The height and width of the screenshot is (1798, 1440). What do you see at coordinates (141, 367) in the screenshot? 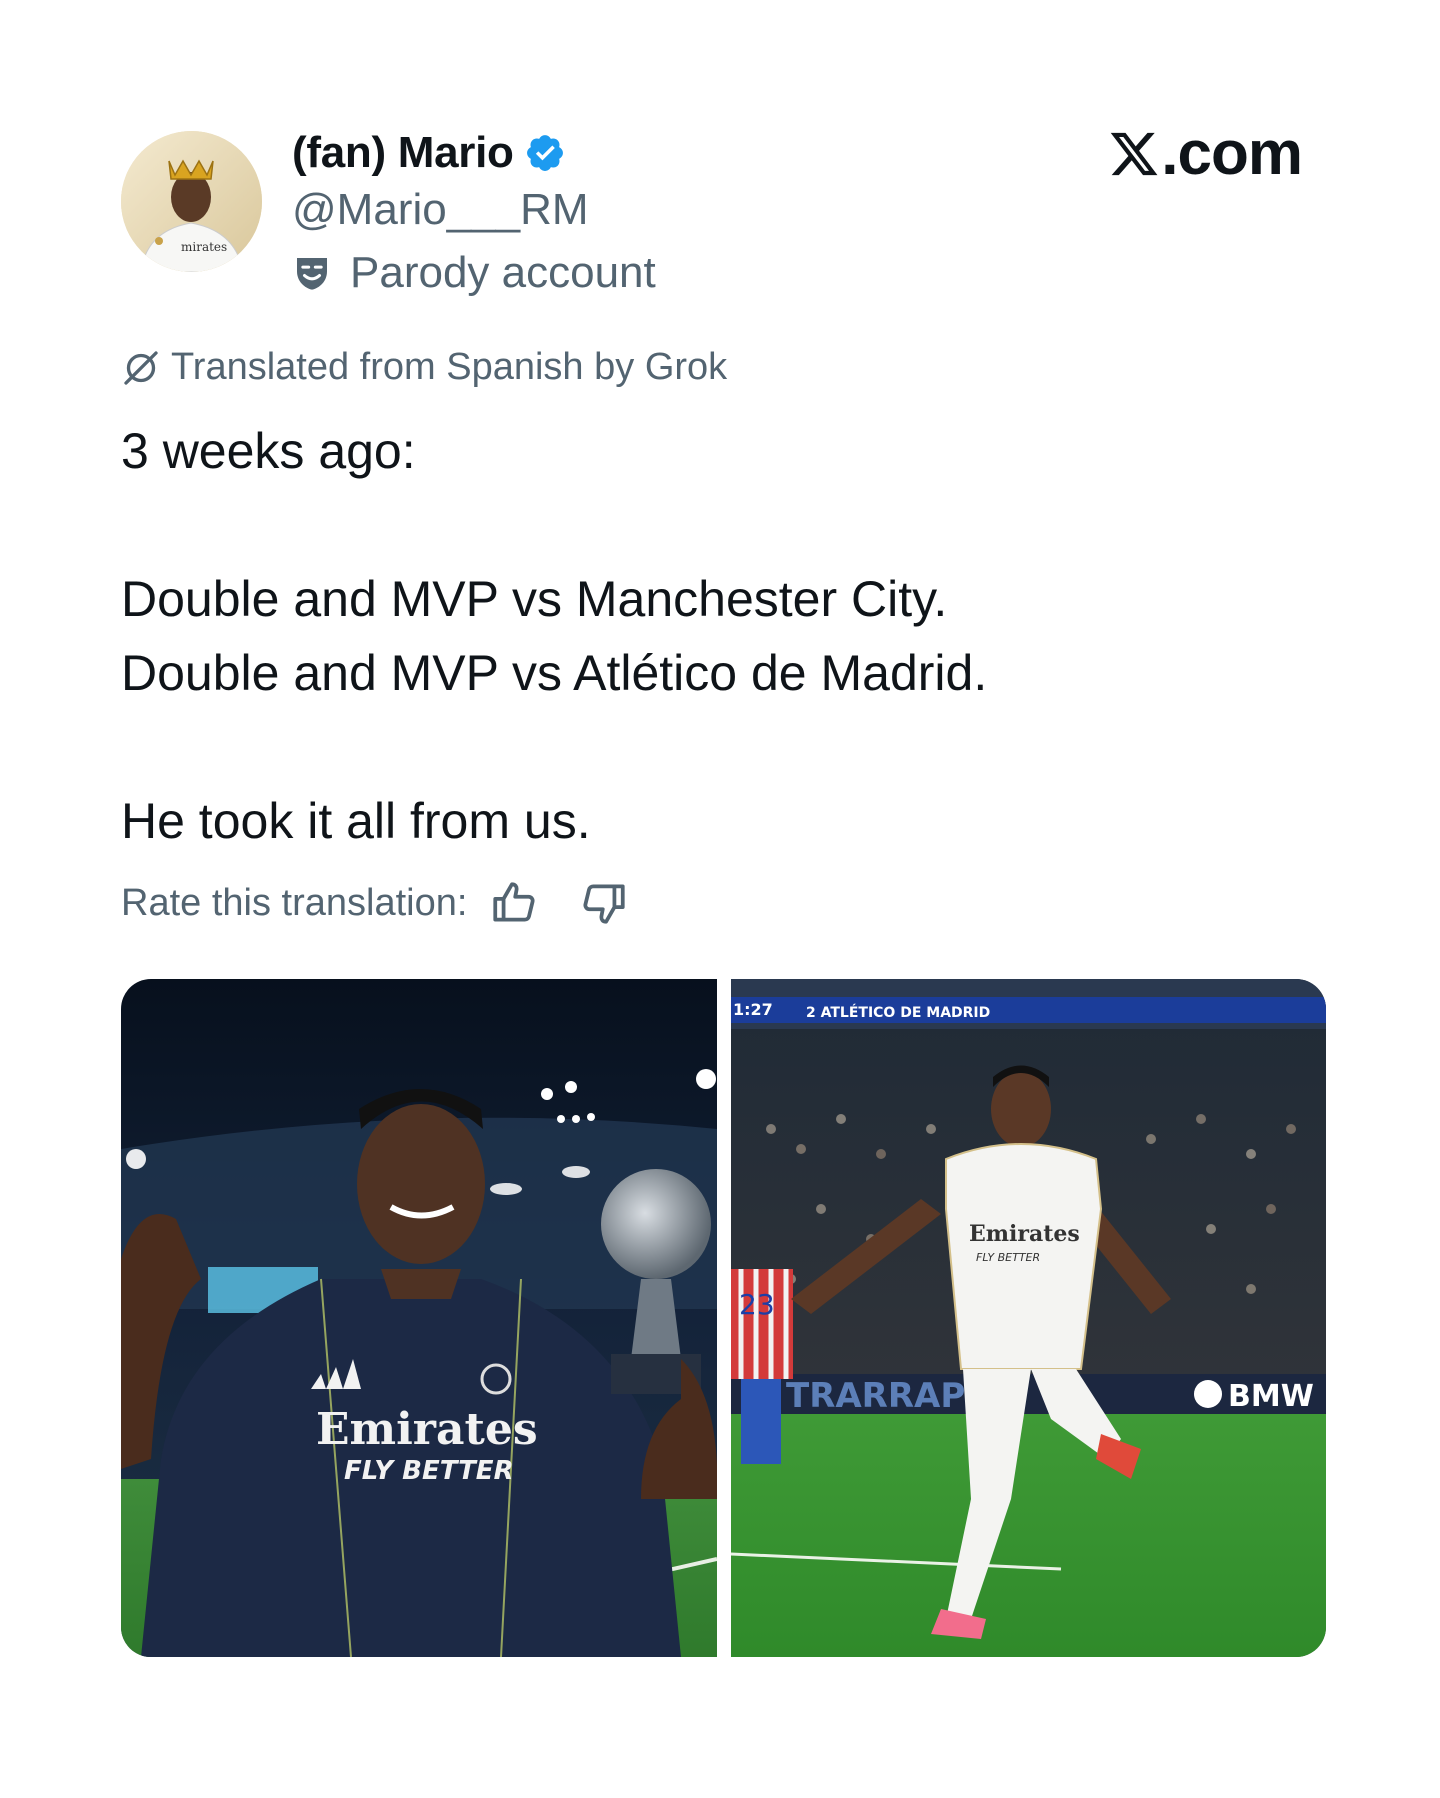
I see `grok-icon` at bounding box center [141, 367].